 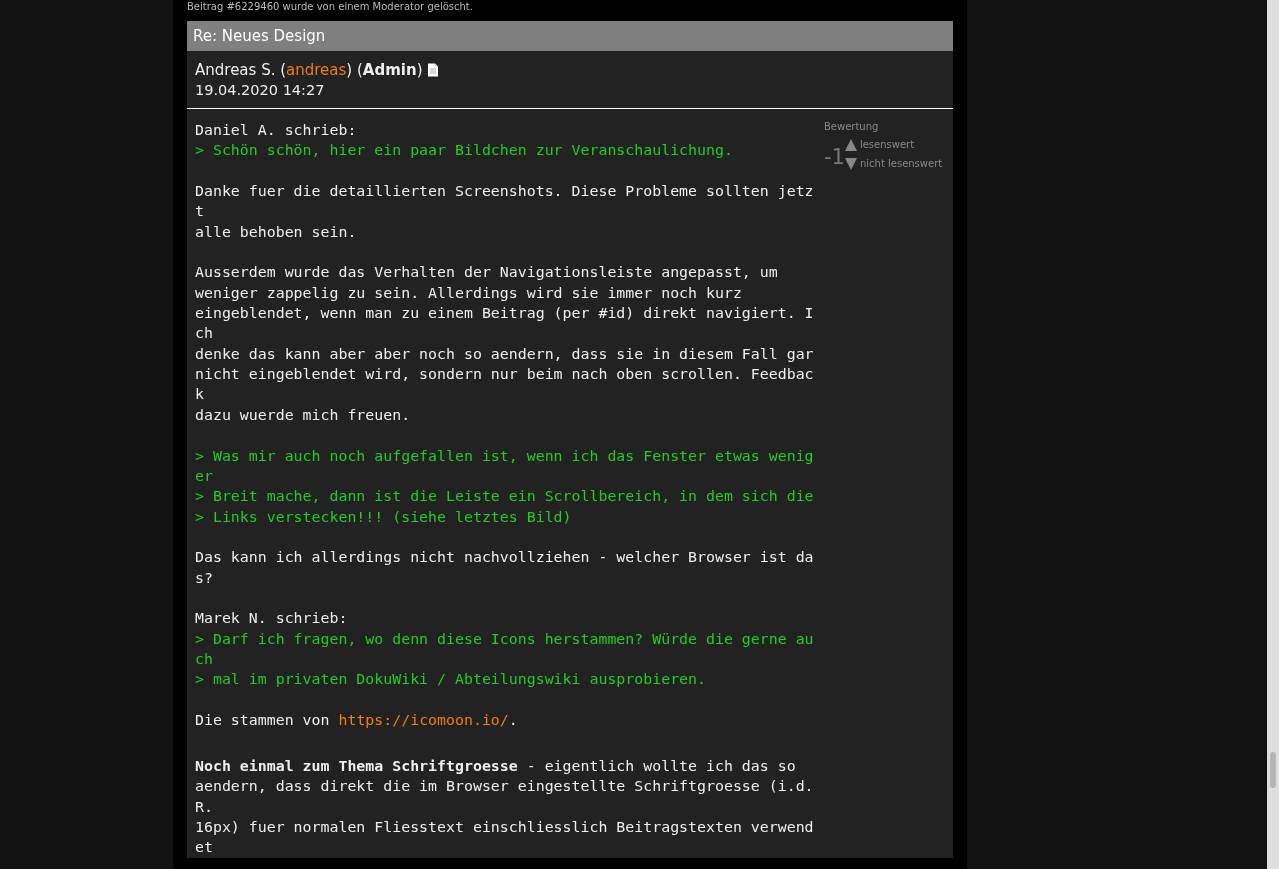 What do you see at coordinates (504, 786) in the screenshot?
I see `post-text-line: aendern, dass direkt die im Browser eingestellte Schriftgroesse (i.d.` at bounding box center [504, 786].